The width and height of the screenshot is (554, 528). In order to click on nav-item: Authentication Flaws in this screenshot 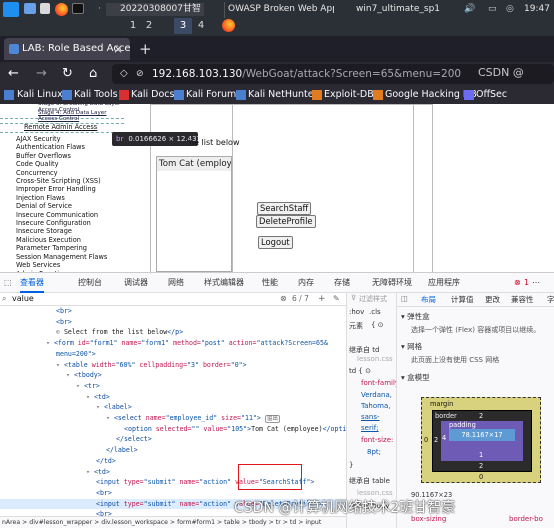, I will do `click(70, 147)`.